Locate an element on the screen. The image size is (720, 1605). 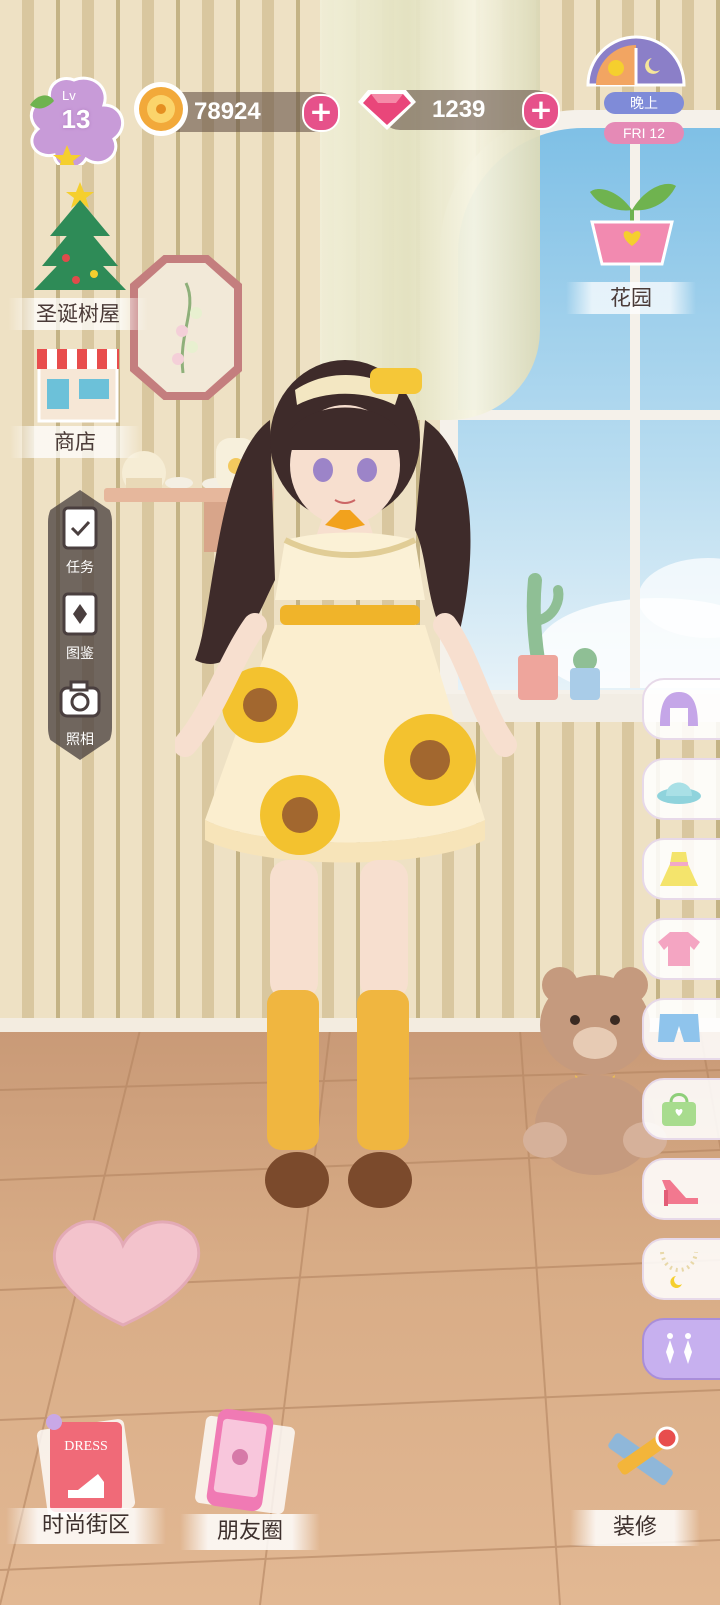
category-tab-bottom is located at coordinates (681, 1029).